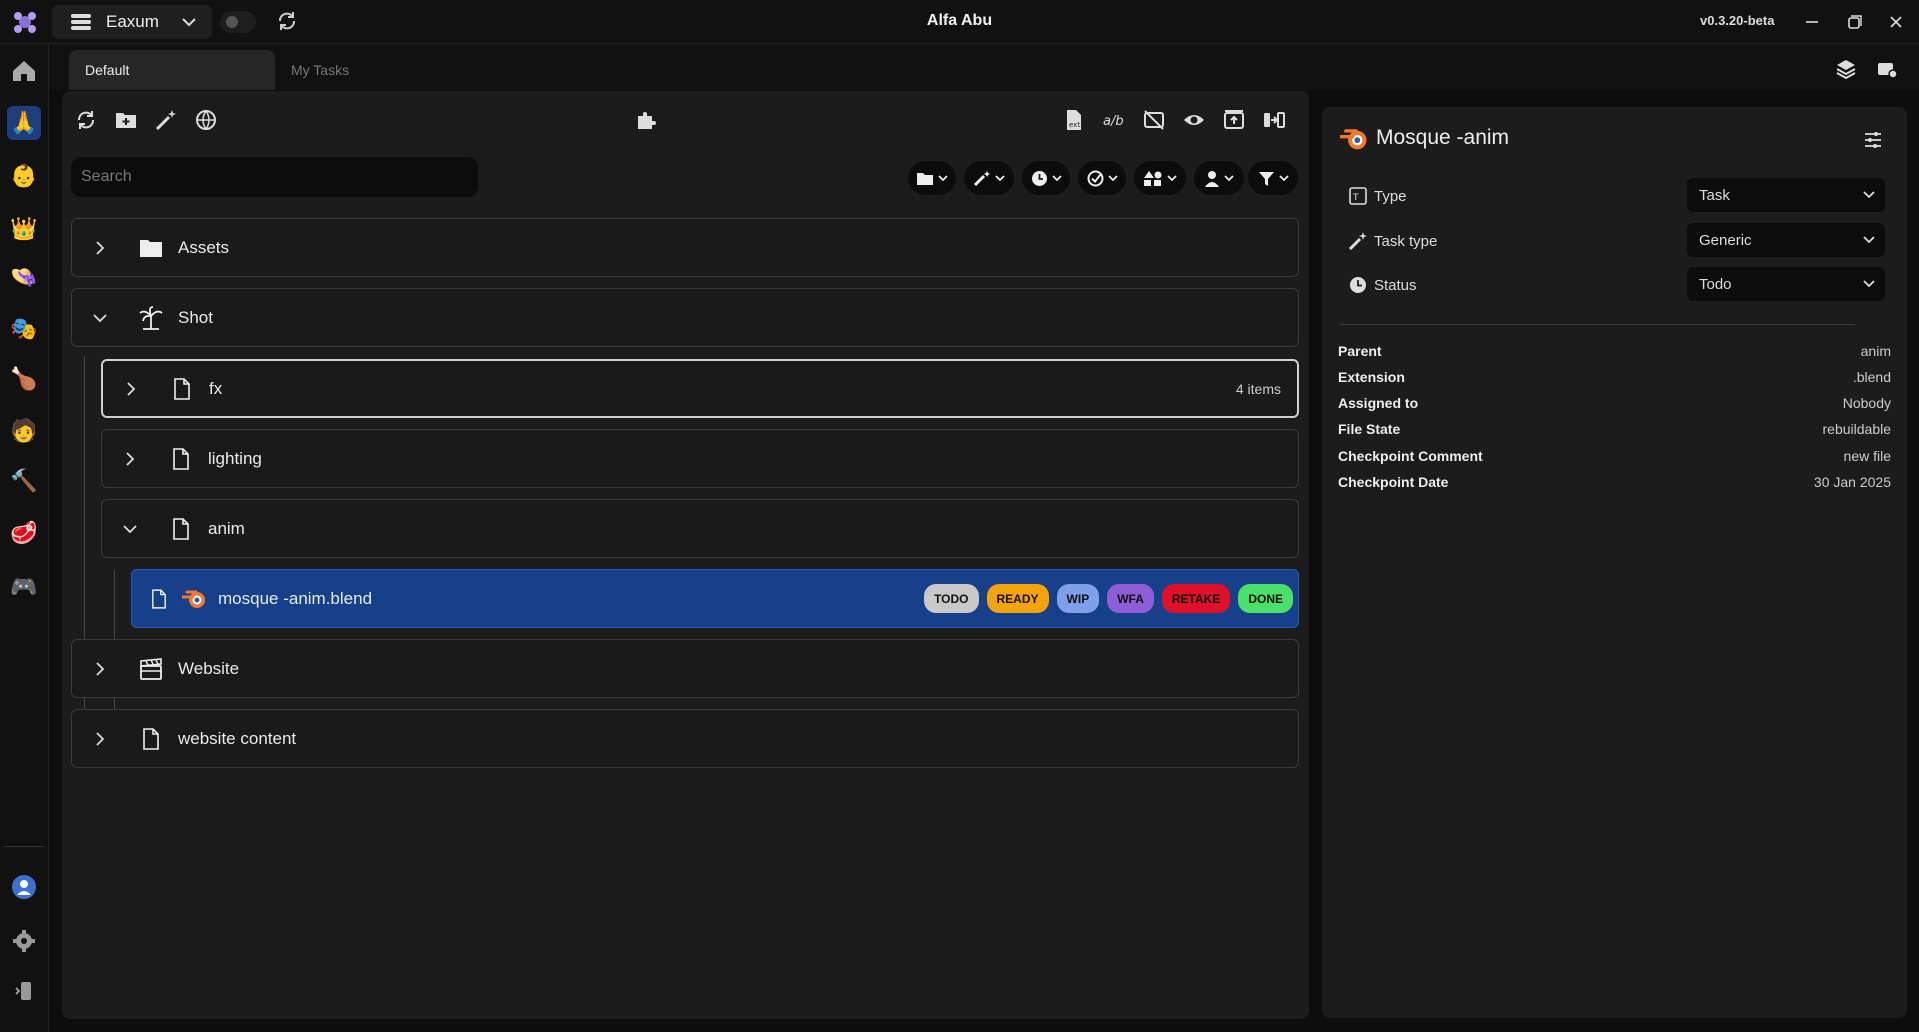 This screenshot has height=1032, width=1919. I want to click on app-logo-icon, so click(25, 22).